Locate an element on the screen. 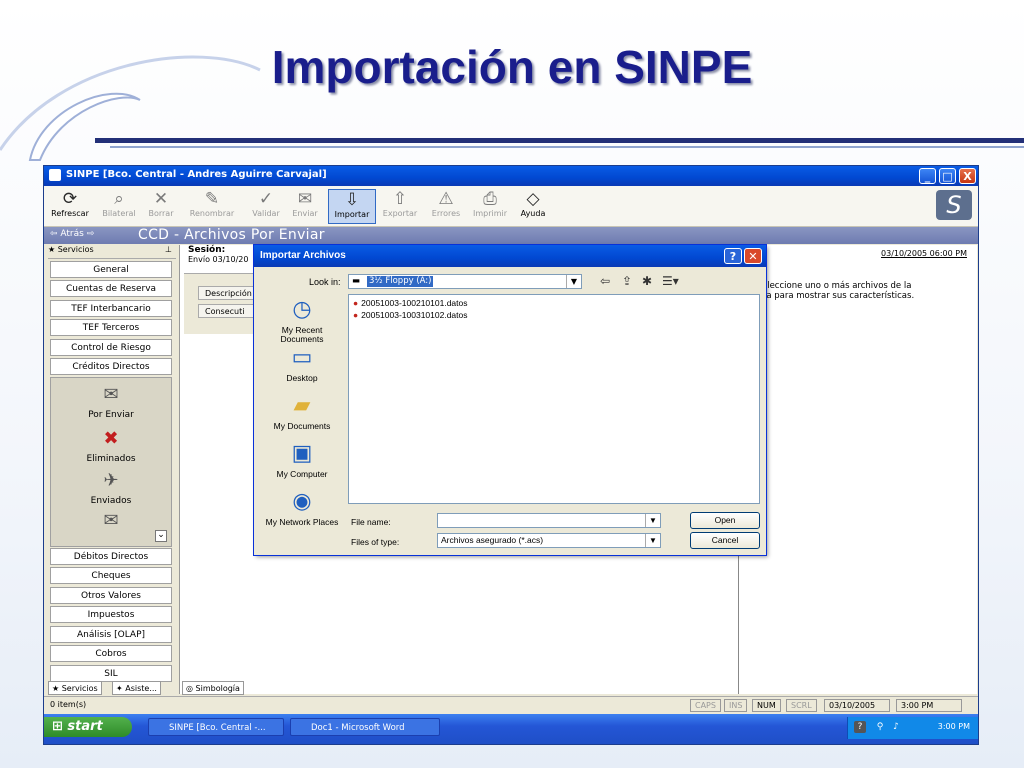  status-caps: CAPS is located at coordinates (705, 705).